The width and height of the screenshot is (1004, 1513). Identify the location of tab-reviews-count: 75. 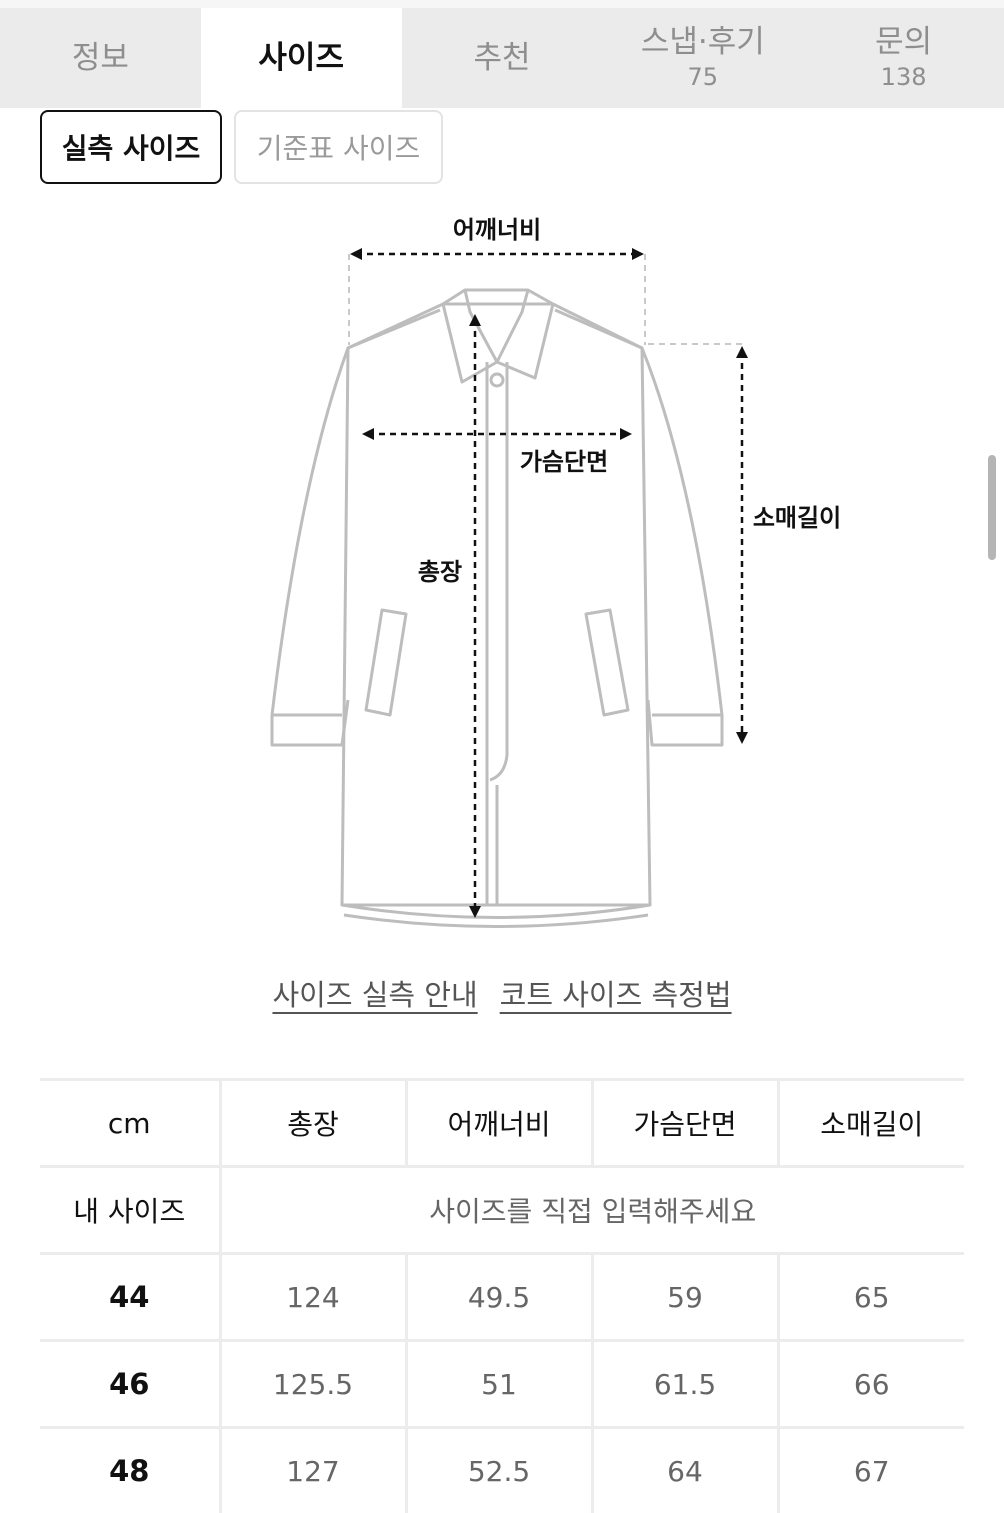
(703, 77).